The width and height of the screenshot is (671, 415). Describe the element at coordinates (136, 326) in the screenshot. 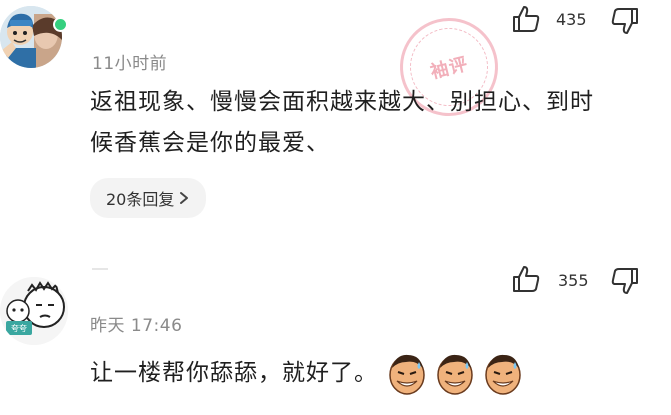

I see `comment-timestamp: 昨天 17:46` at that location.